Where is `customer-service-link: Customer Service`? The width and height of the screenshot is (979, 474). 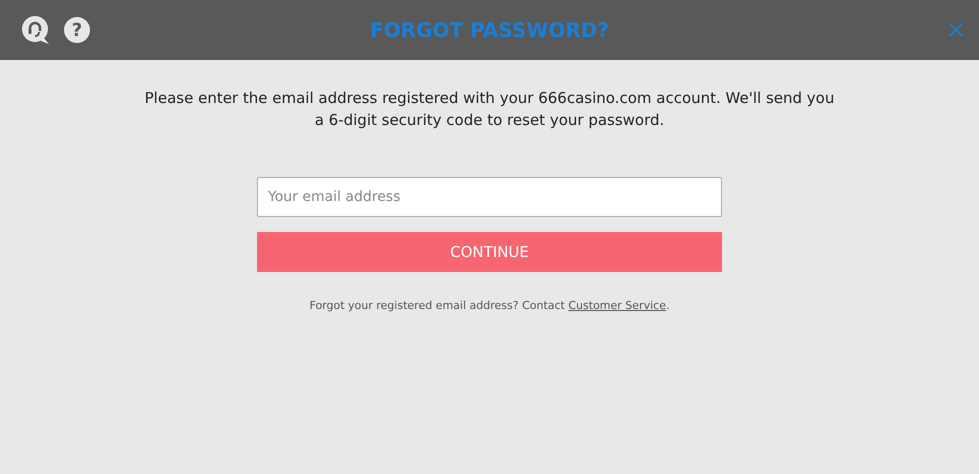
customer-service-link: Customer Service is located at coordinates (617, 305).